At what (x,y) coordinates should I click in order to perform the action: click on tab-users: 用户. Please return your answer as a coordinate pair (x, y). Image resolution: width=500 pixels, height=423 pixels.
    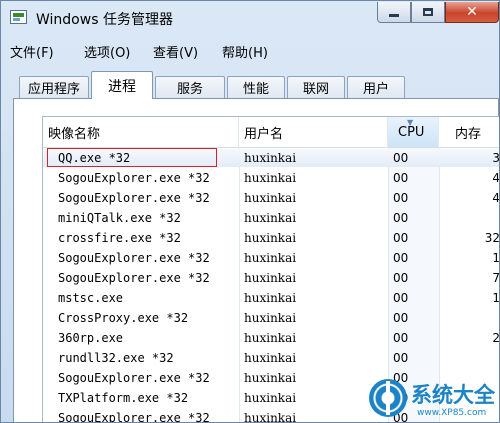
    Looking at the image, I should click on (376, 87).